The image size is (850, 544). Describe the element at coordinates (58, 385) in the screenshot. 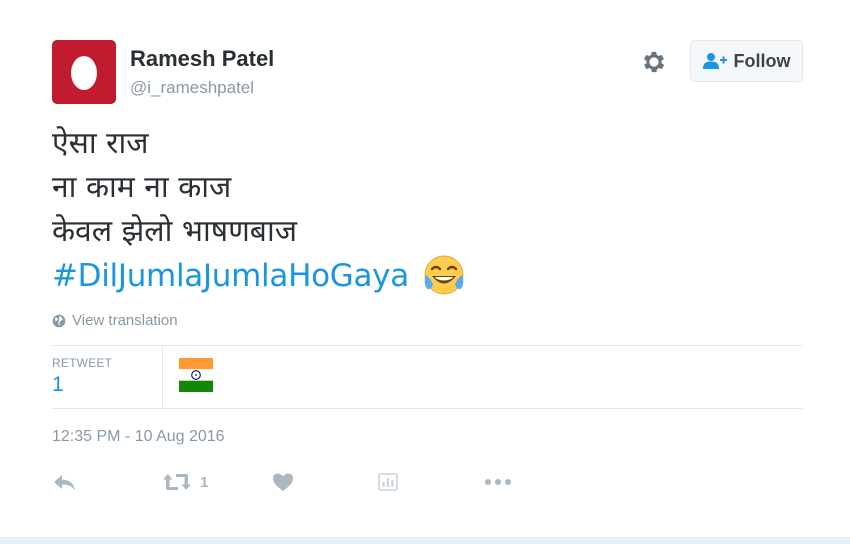

I see `retweet-stat-count: 1` at that location.